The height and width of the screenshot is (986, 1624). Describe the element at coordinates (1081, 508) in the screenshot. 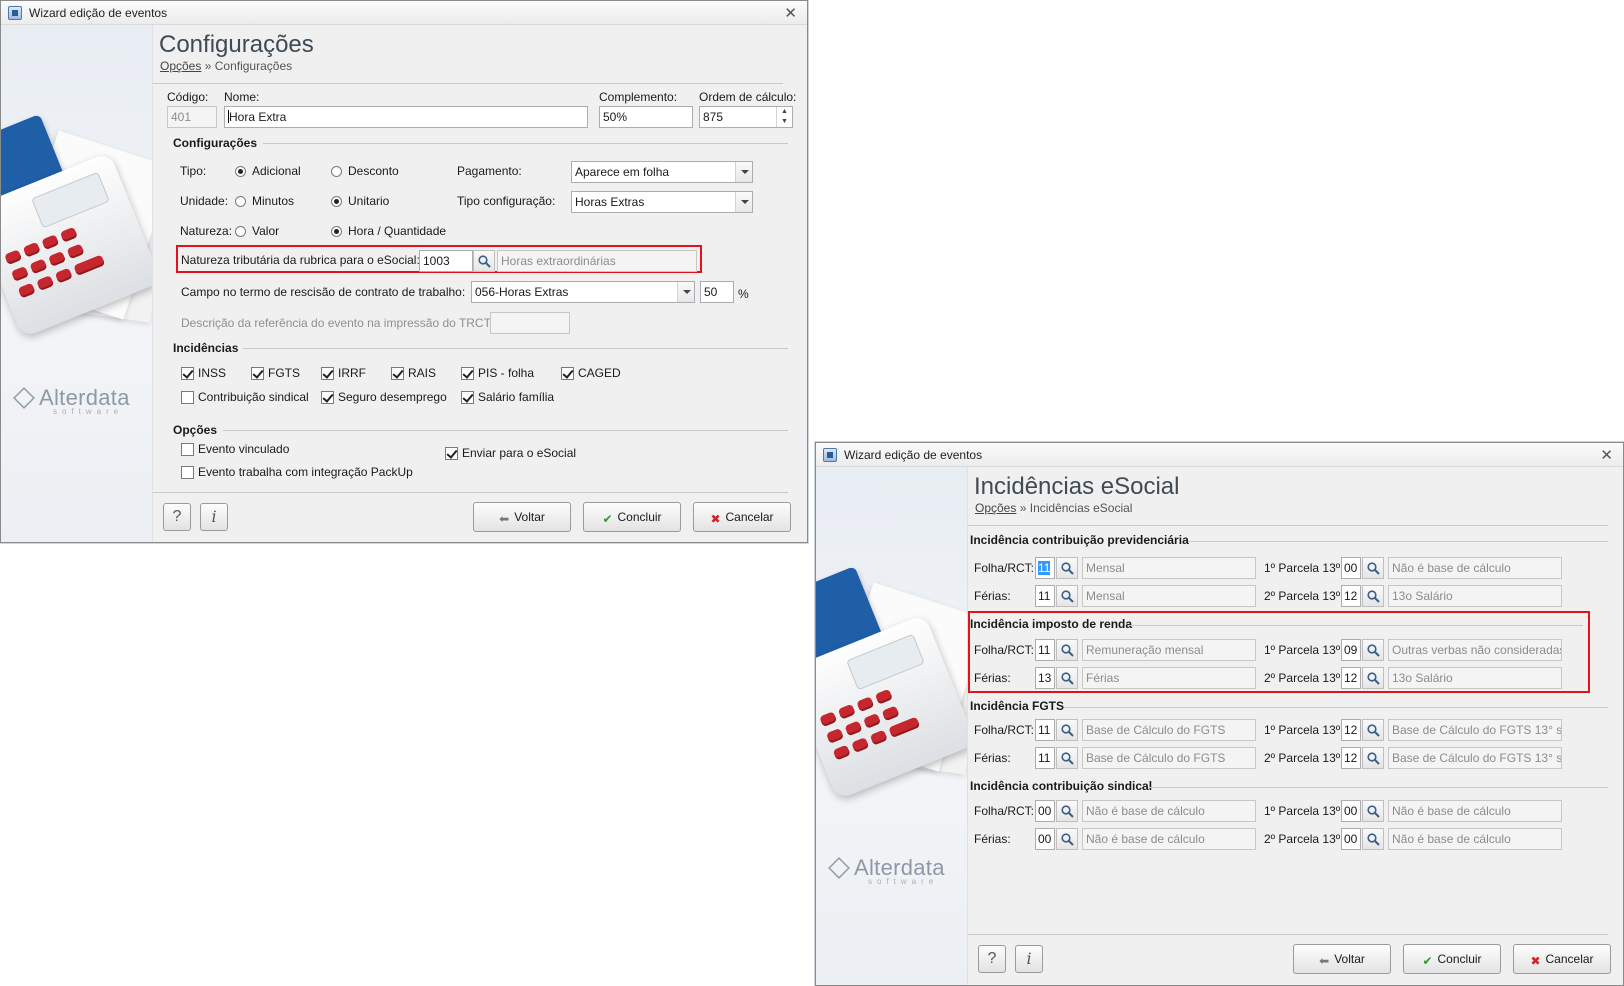

I see `breadcrumb-current: Incidências eSocial` at that location.